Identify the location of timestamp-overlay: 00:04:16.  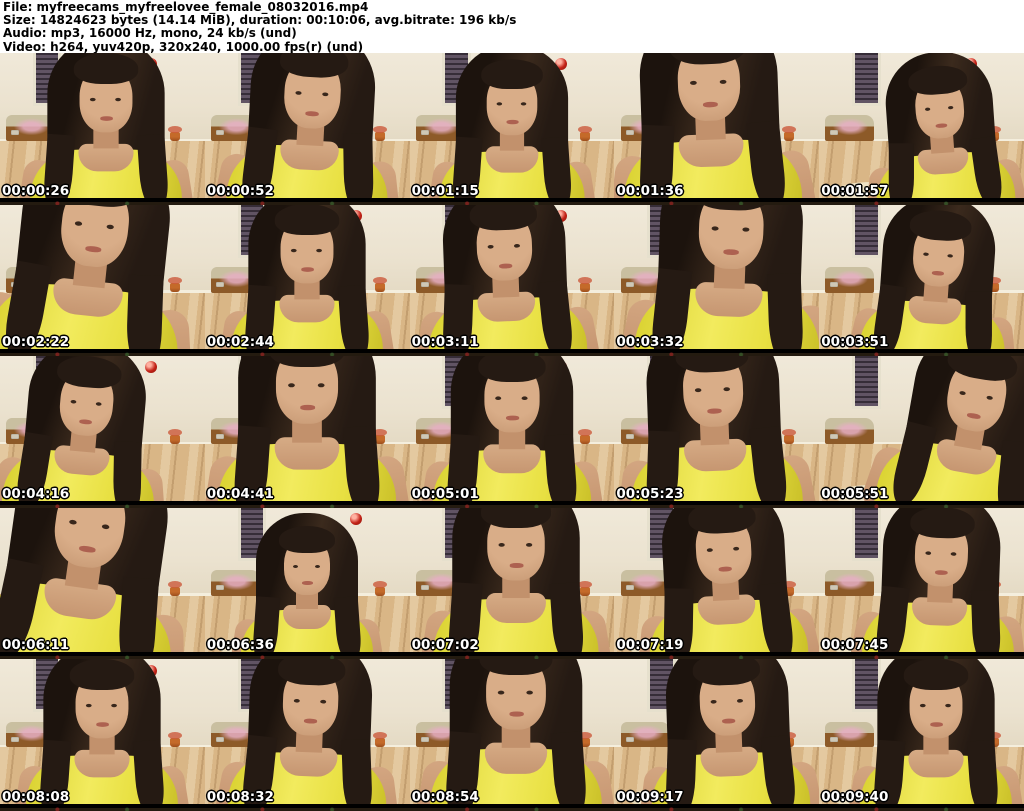
(36, 493).